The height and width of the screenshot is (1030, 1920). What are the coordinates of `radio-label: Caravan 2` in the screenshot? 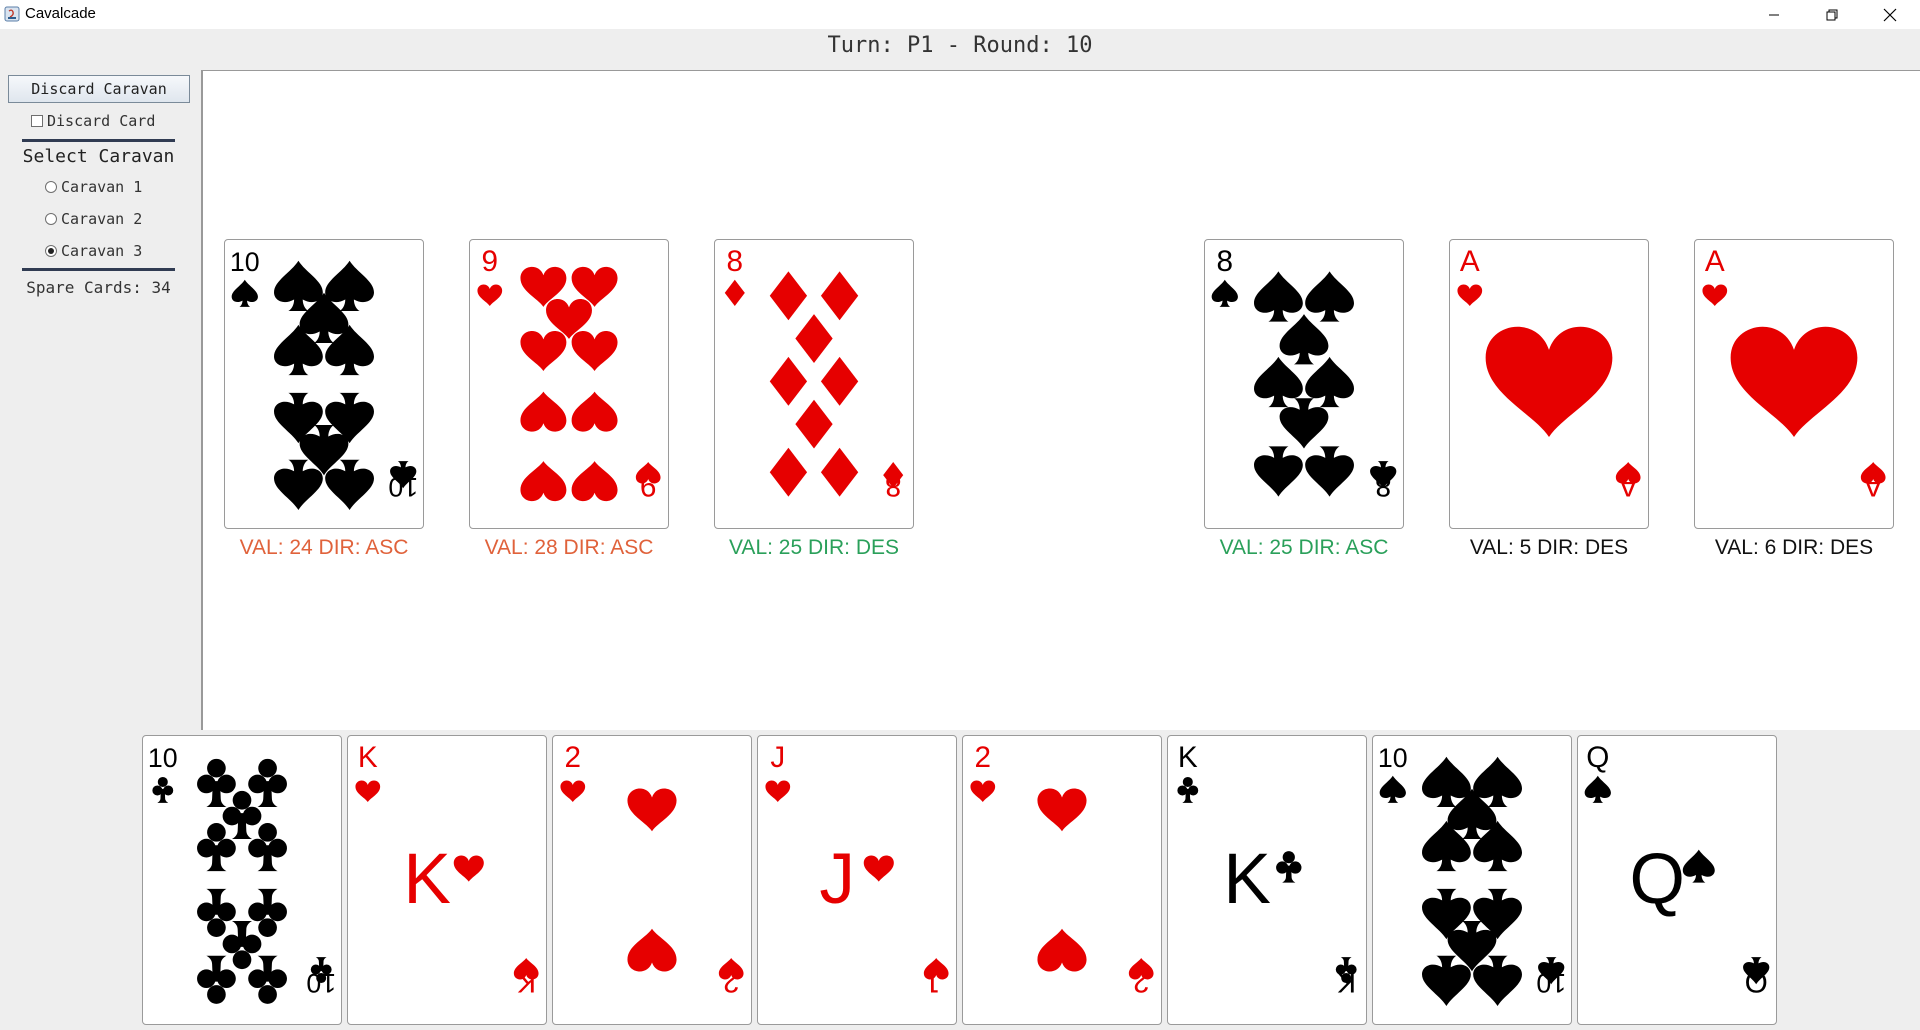 It's located at (102, 219).